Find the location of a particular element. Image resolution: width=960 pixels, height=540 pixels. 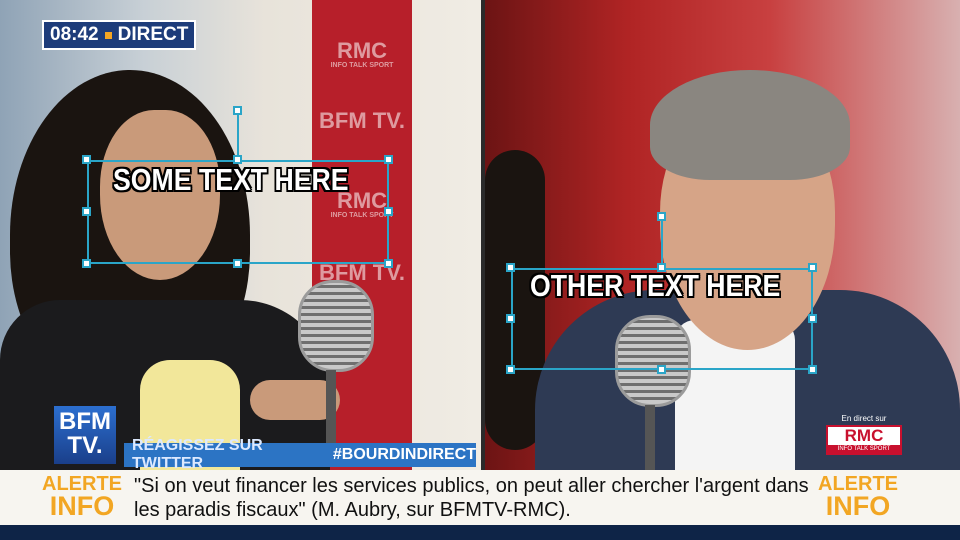

text-box-2: OTHER TEXT HERE is located at coordinates (655, 286).